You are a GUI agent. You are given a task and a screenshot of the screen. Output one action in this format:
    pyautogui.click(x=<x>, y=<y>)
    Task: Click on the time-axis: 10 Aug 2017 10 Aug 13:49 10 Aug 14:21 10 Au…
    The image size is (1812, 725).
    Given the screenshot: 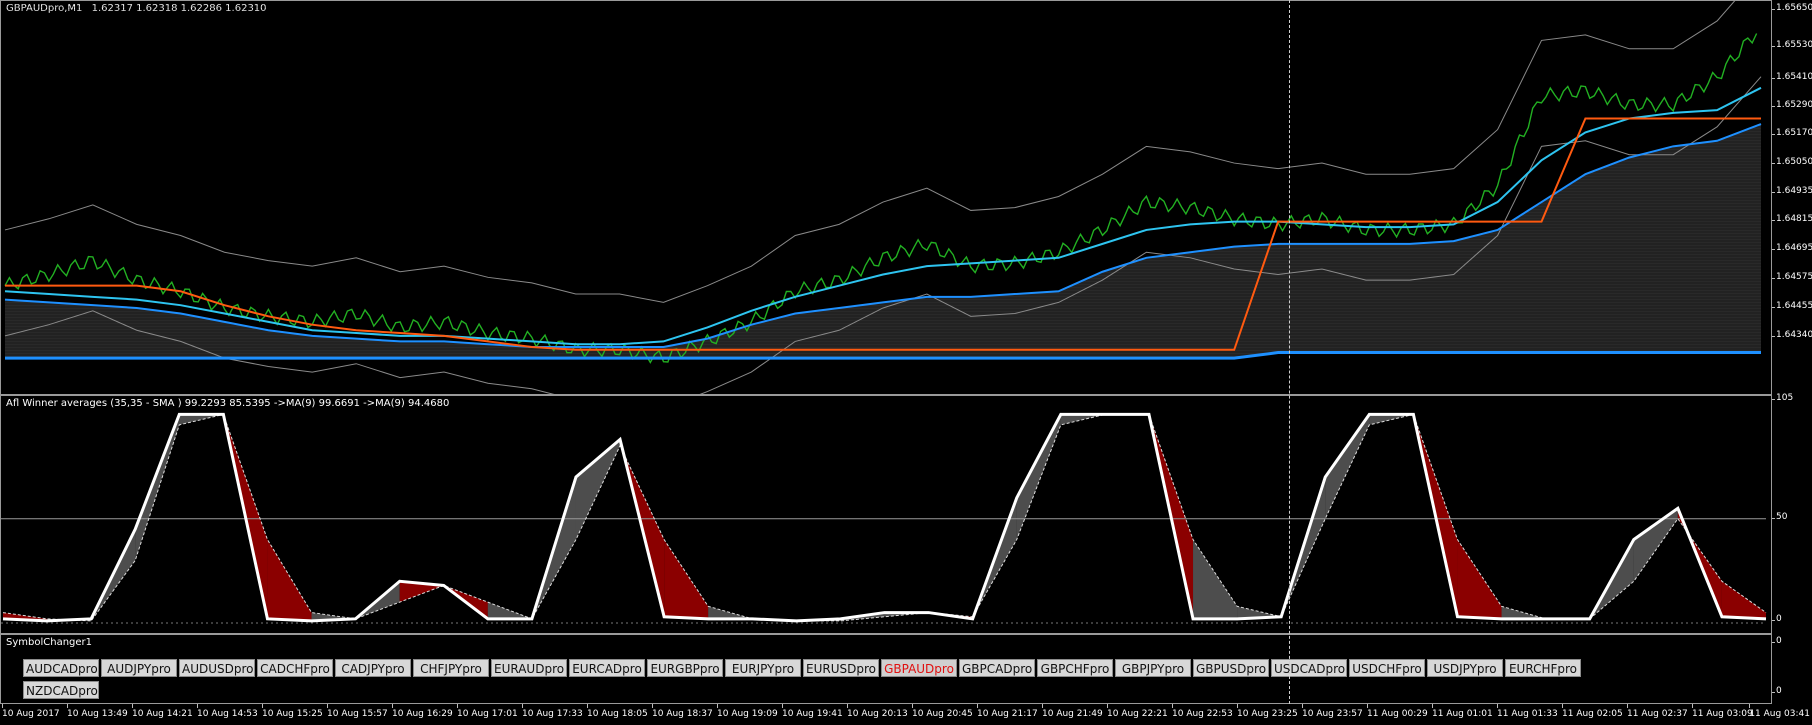 What is the action you would take?
    pyautogui.click(x=906, y=714)
    